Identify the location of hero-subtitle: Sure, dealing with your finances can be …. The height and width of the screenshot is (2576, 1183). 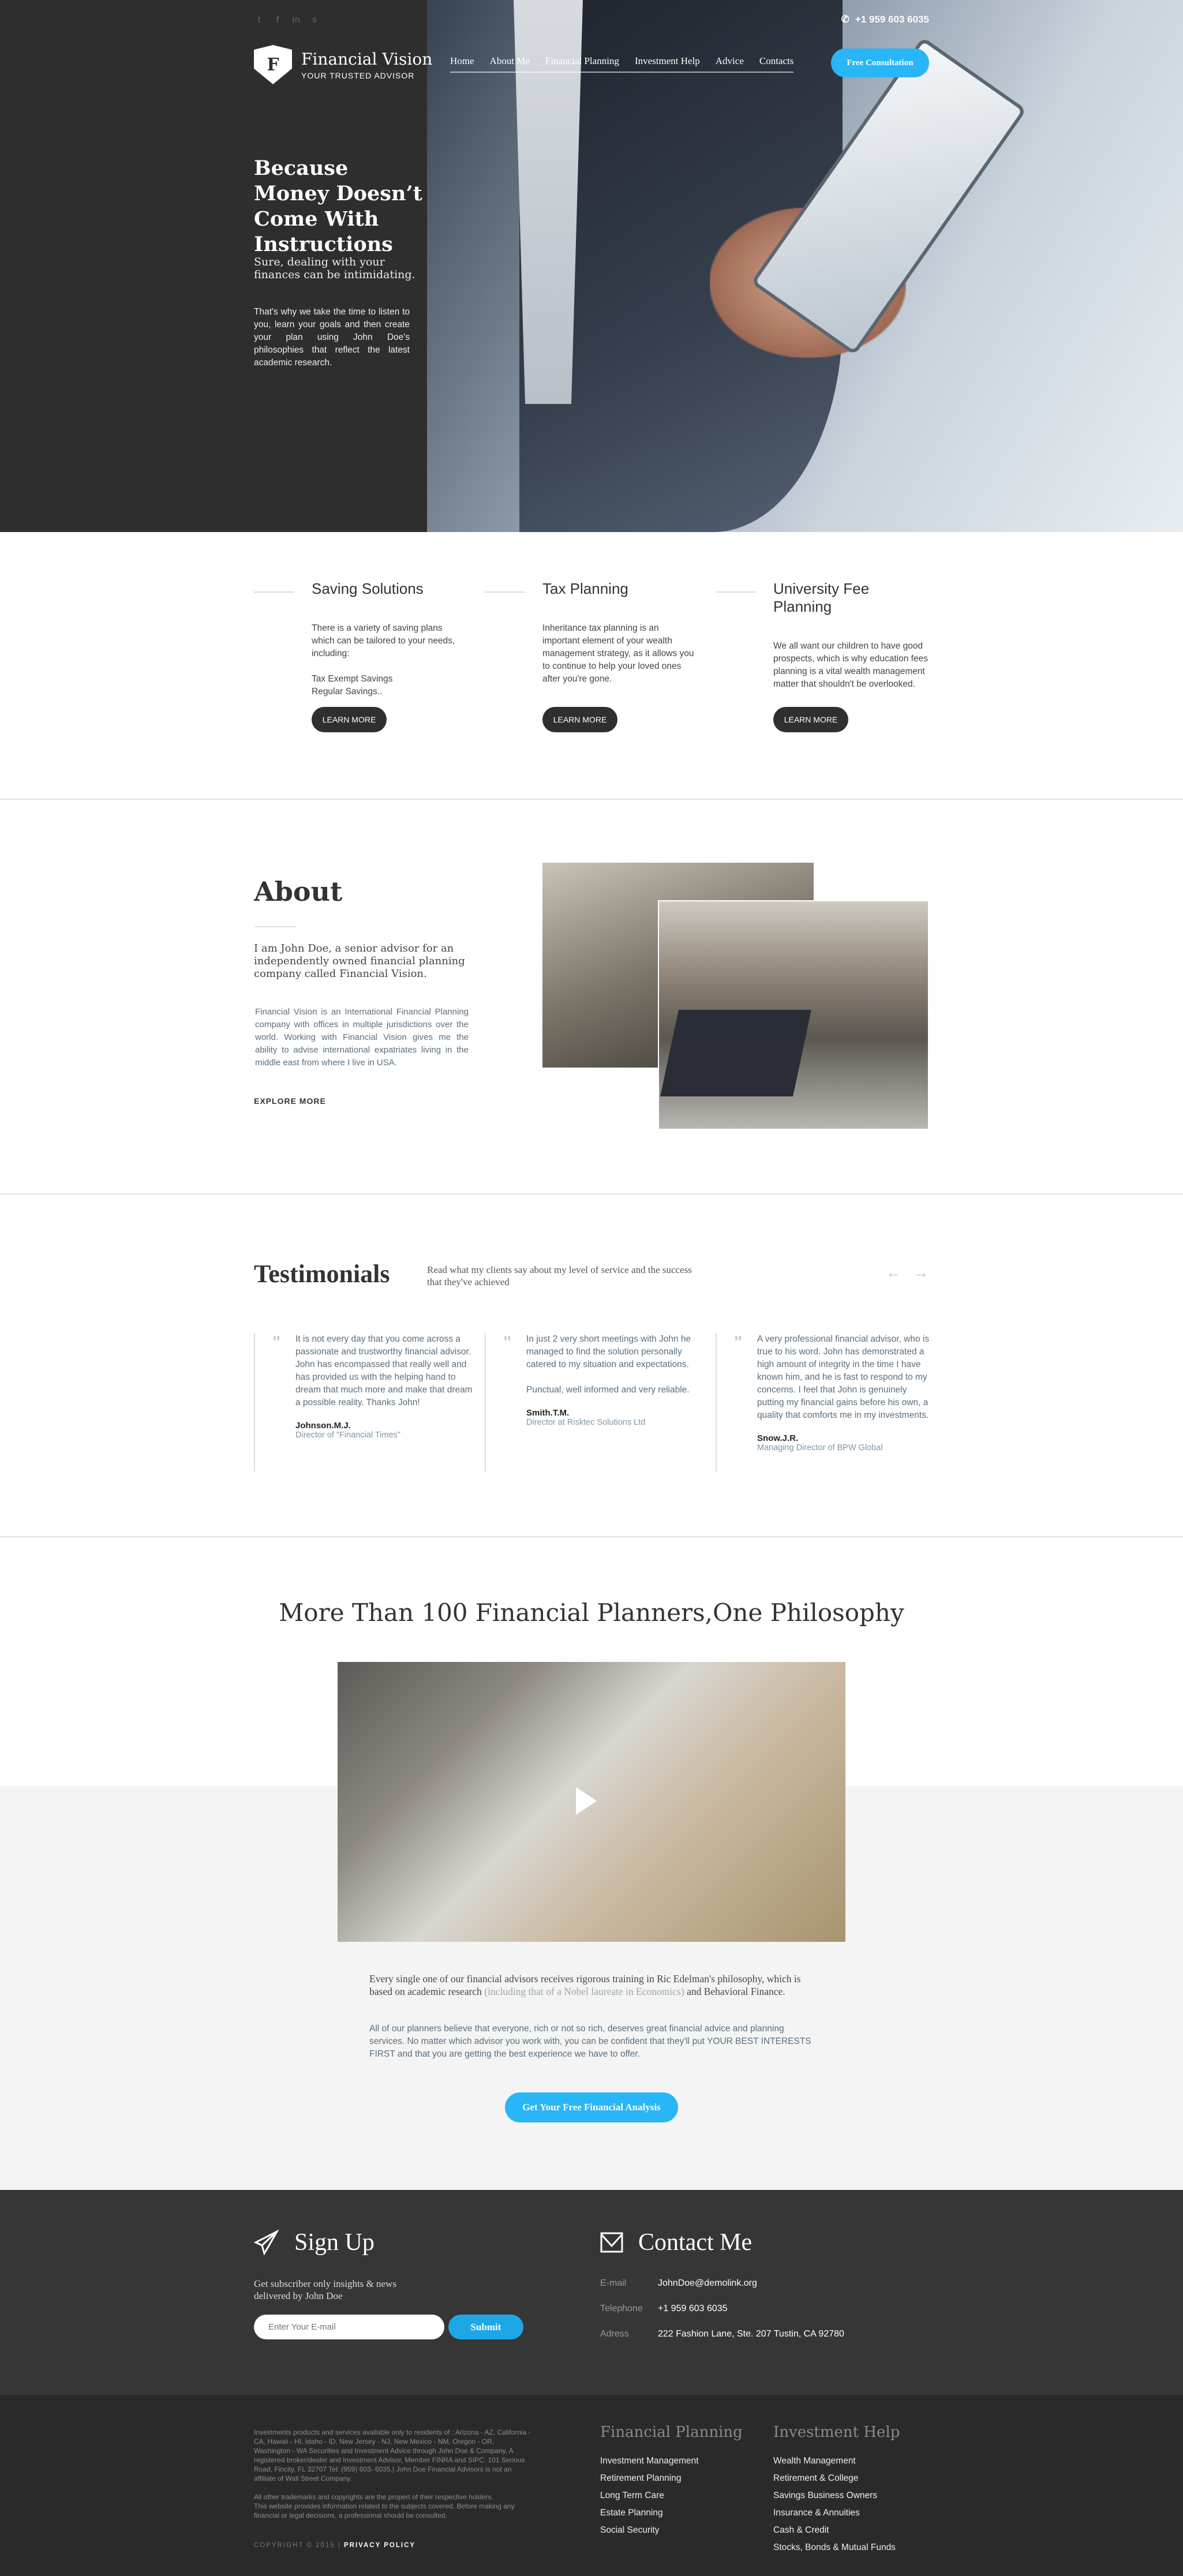
(334, 268).